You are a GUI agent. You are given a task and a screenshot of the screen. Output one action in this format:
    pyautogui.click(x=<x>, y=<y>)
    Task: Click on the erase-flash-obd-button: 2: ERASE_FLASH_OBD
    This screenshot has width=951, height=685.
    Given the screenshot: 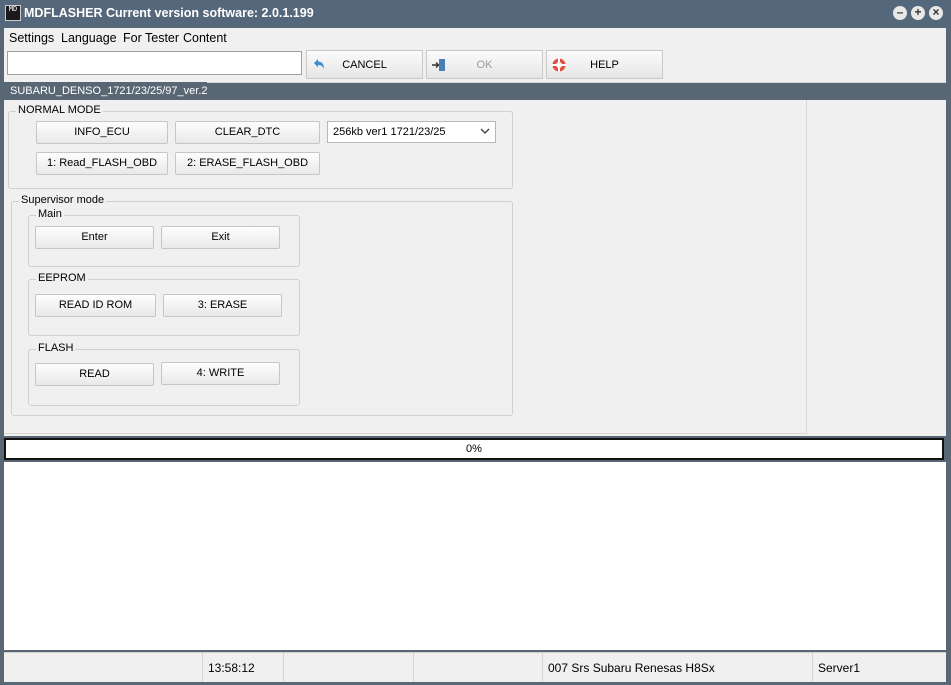 What is the action you would take?
    pyautogui.click(x=247, y=163)
    